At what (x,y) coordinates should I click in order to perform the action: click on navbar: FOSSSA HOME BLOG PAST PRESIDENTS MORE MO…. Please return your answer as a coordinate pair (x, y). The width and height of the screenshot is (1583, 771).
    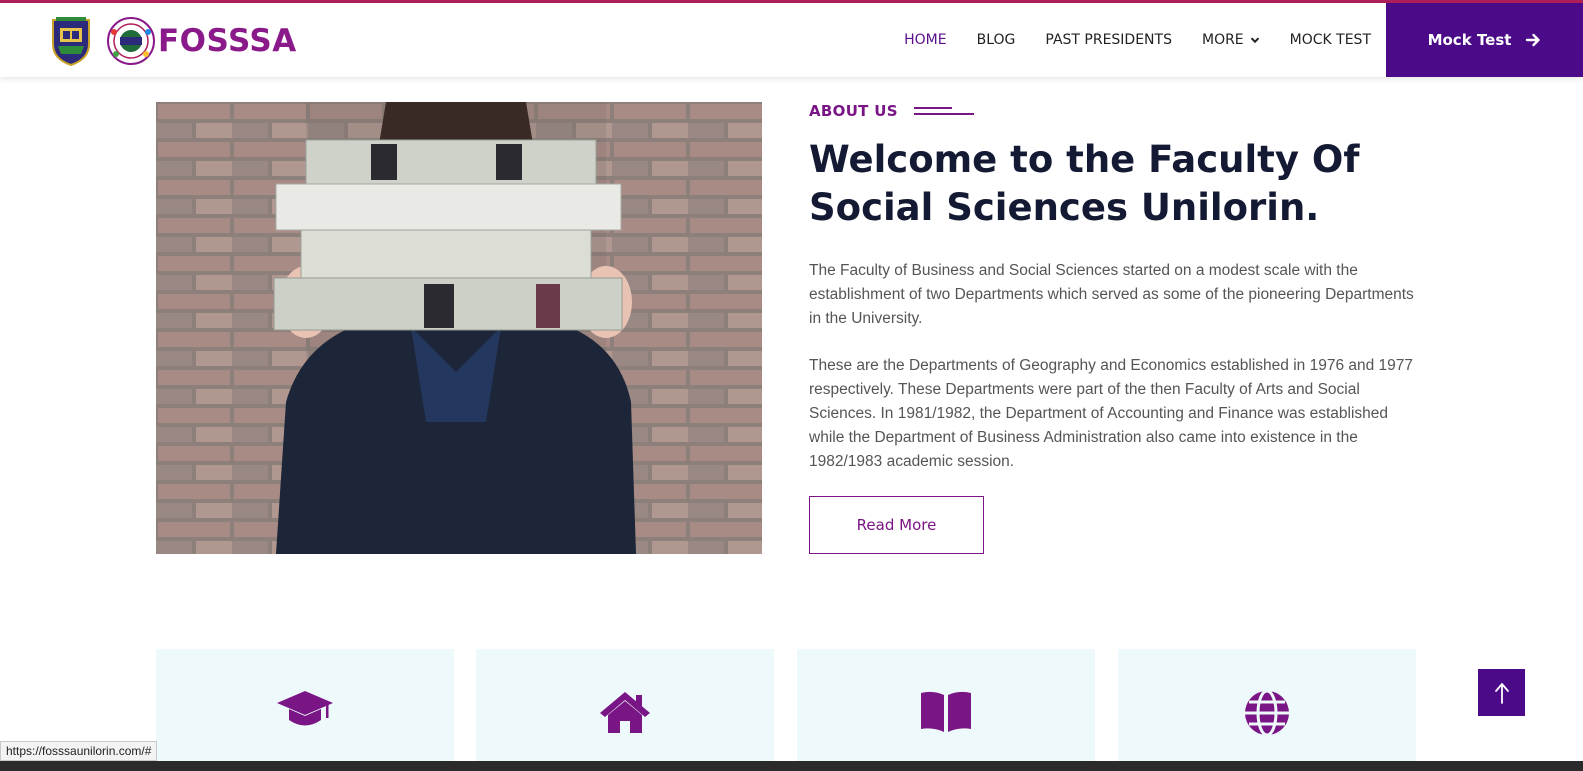
    Looking at the image, I should click on (791, 40).